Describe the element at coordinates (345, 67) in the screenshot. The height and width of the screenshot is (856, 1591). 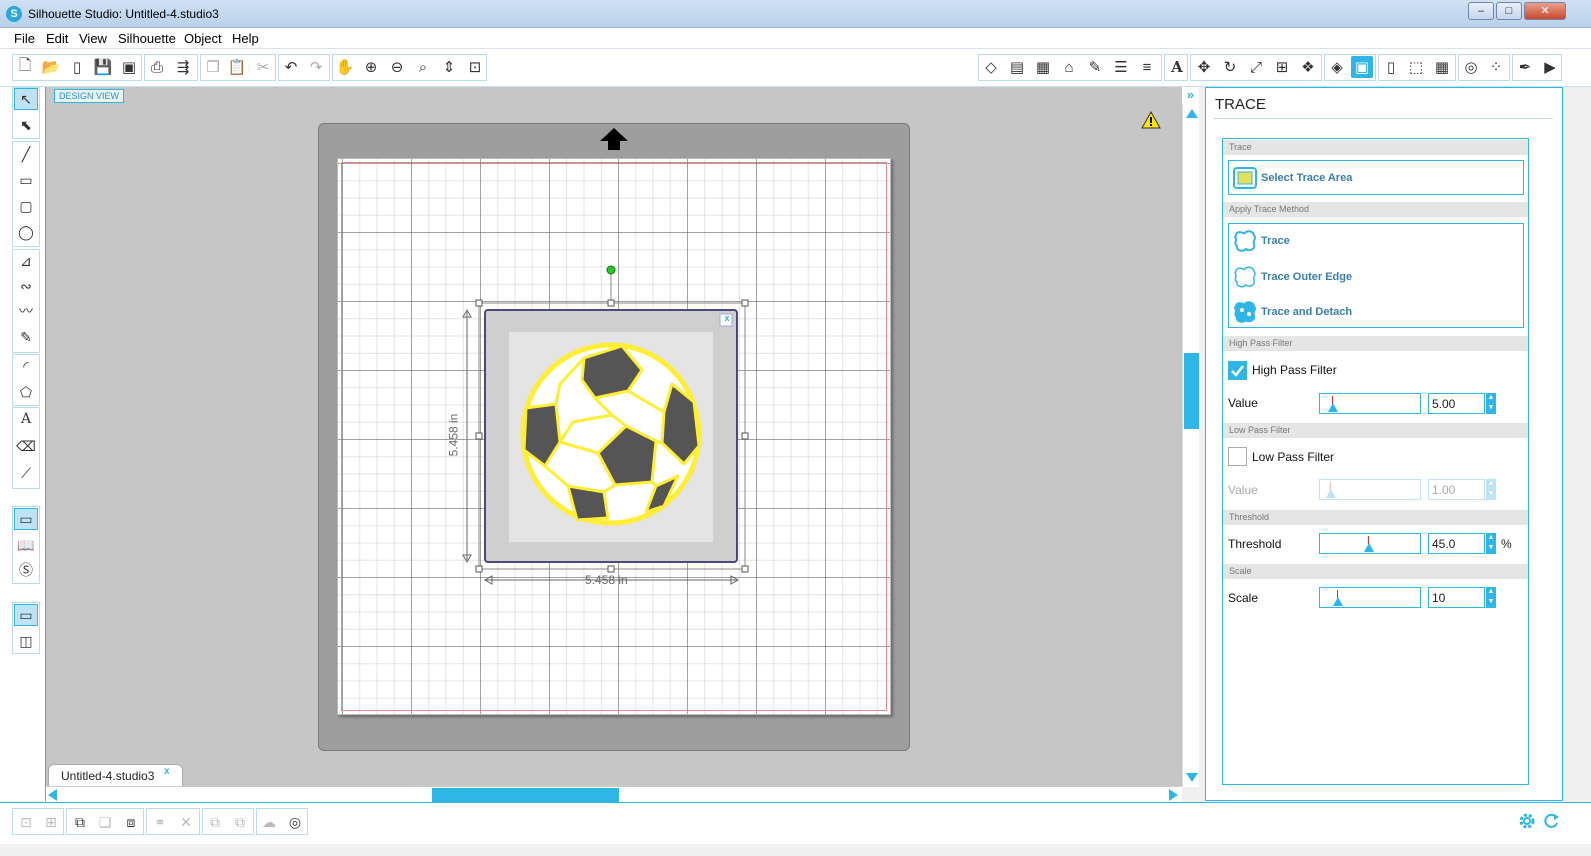
I see `pan-icon: ✋` at that location.